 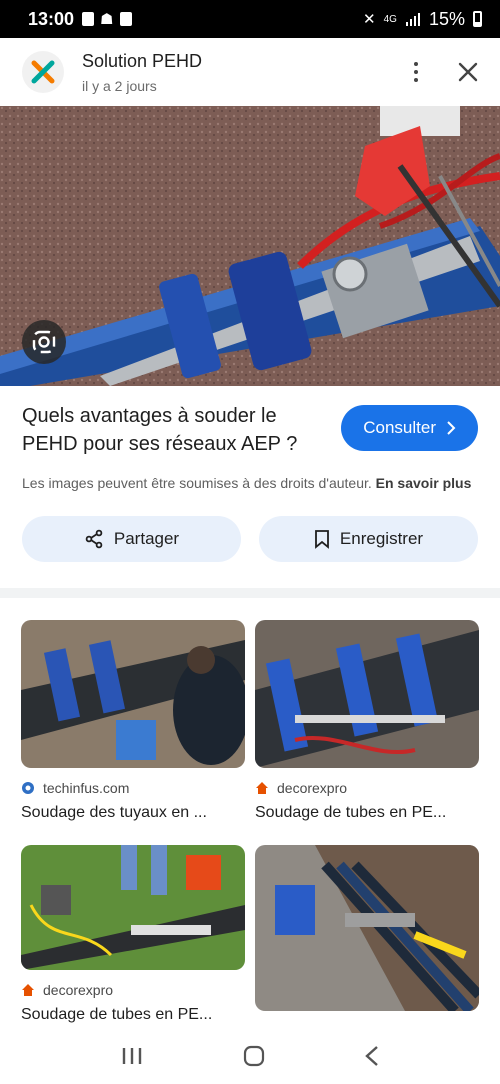 I want to click on share-icon, so click(x=94, y=539).